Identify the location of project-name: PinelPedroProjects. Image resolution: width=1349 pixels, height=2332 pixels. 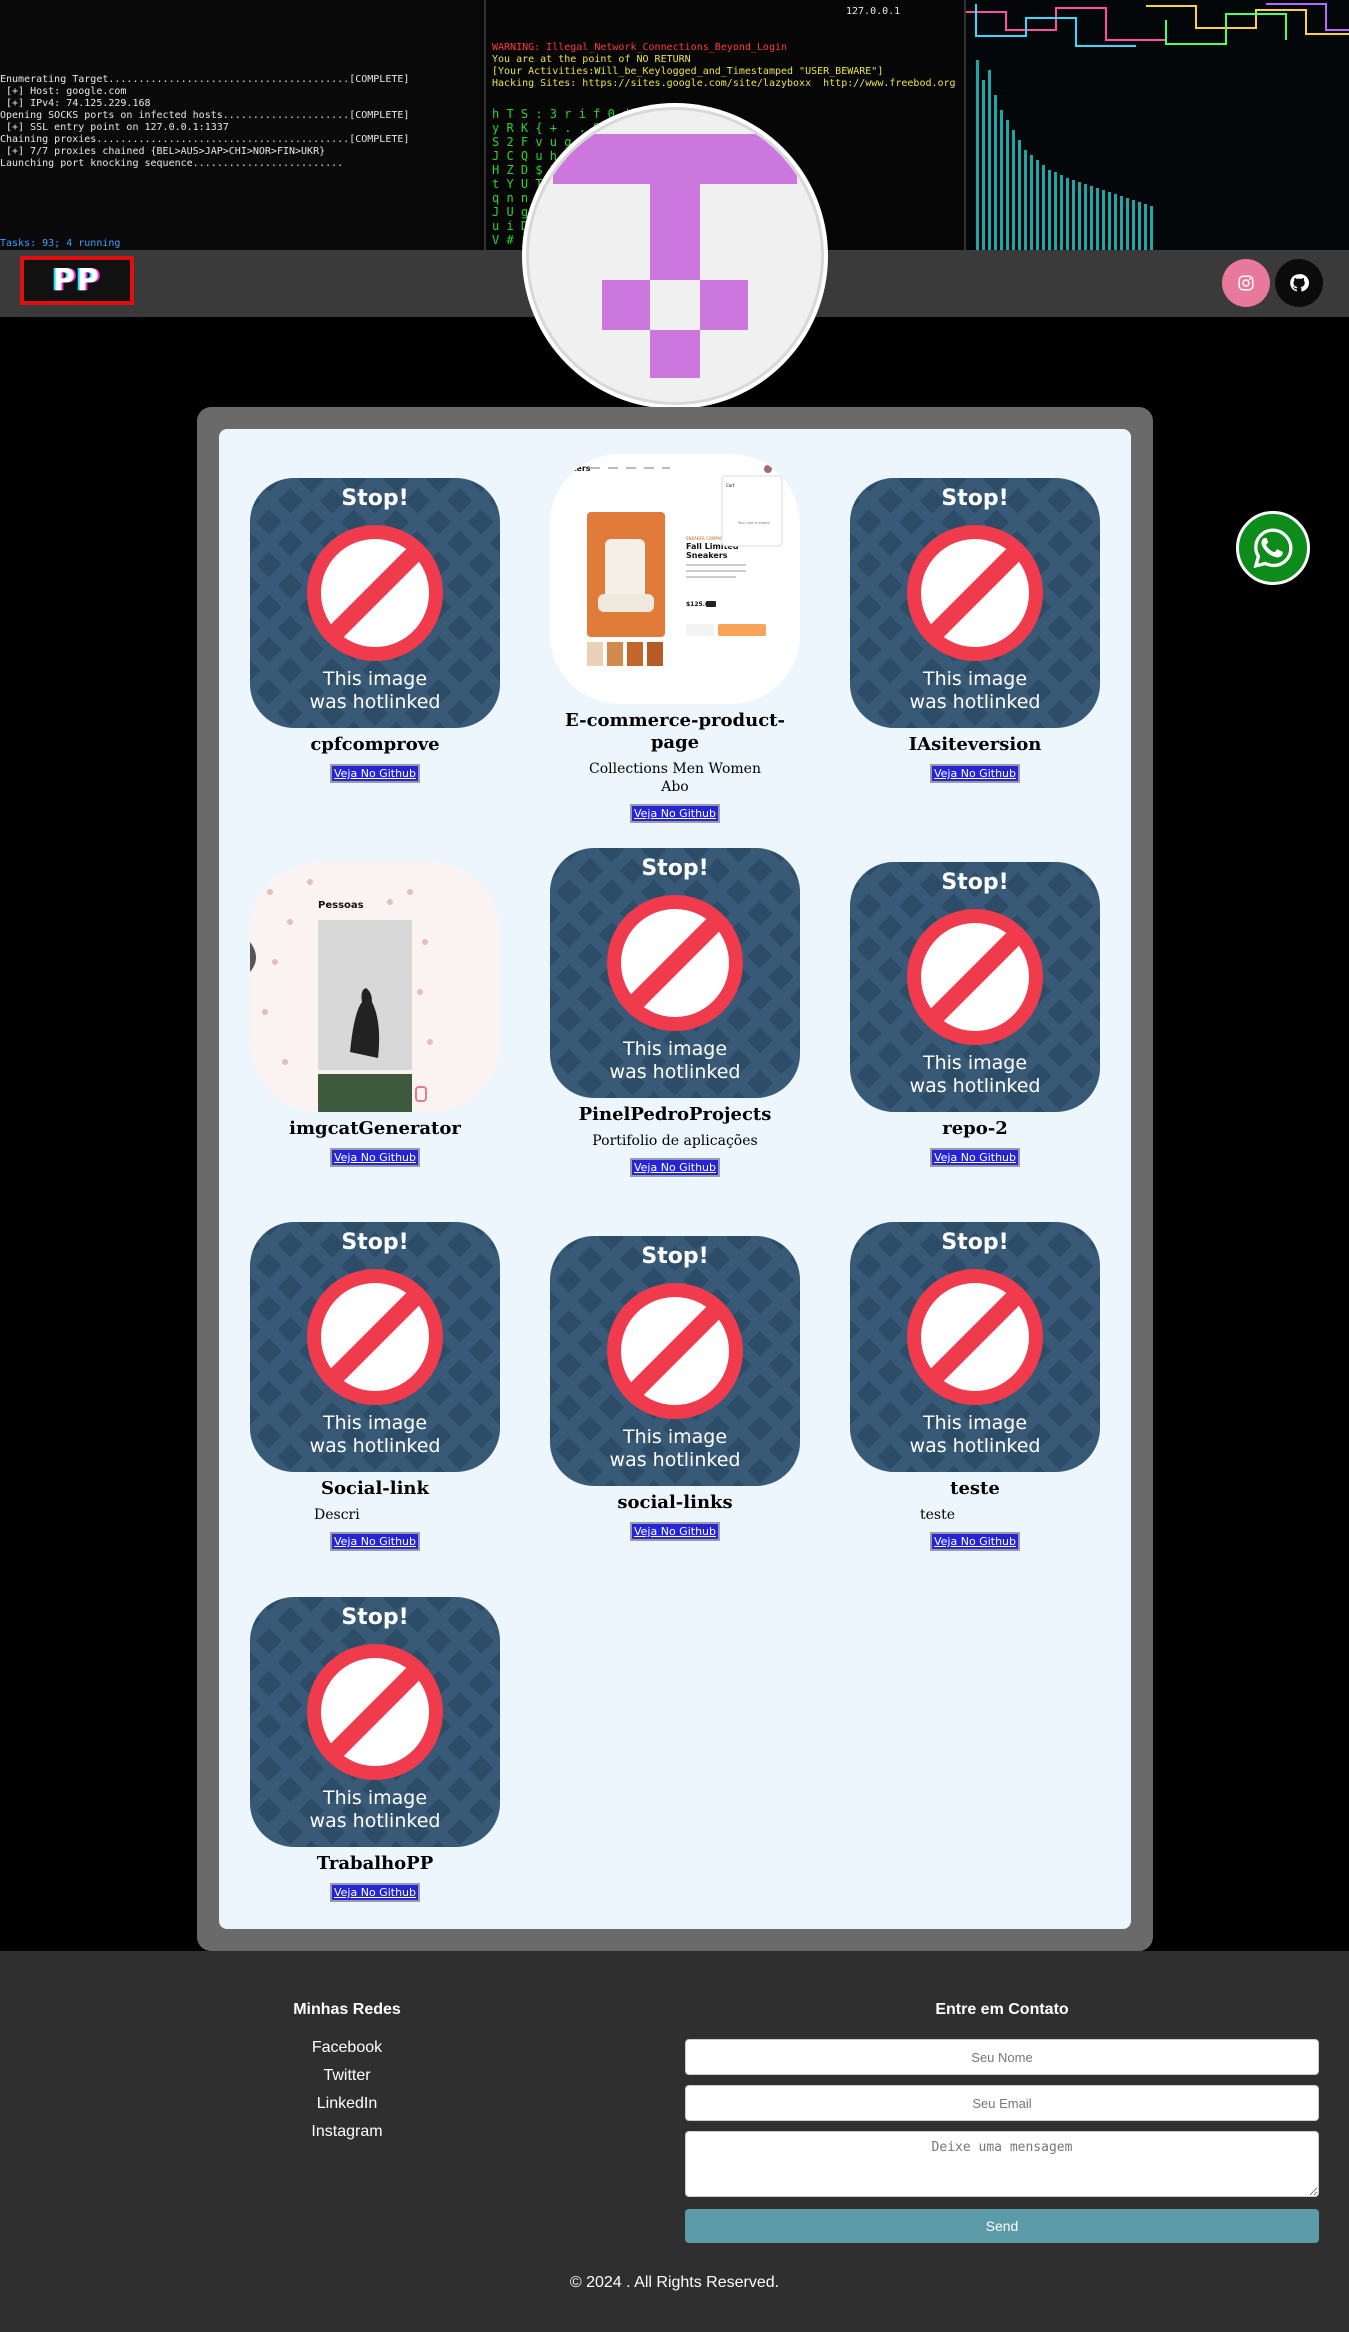
(675, 1114).